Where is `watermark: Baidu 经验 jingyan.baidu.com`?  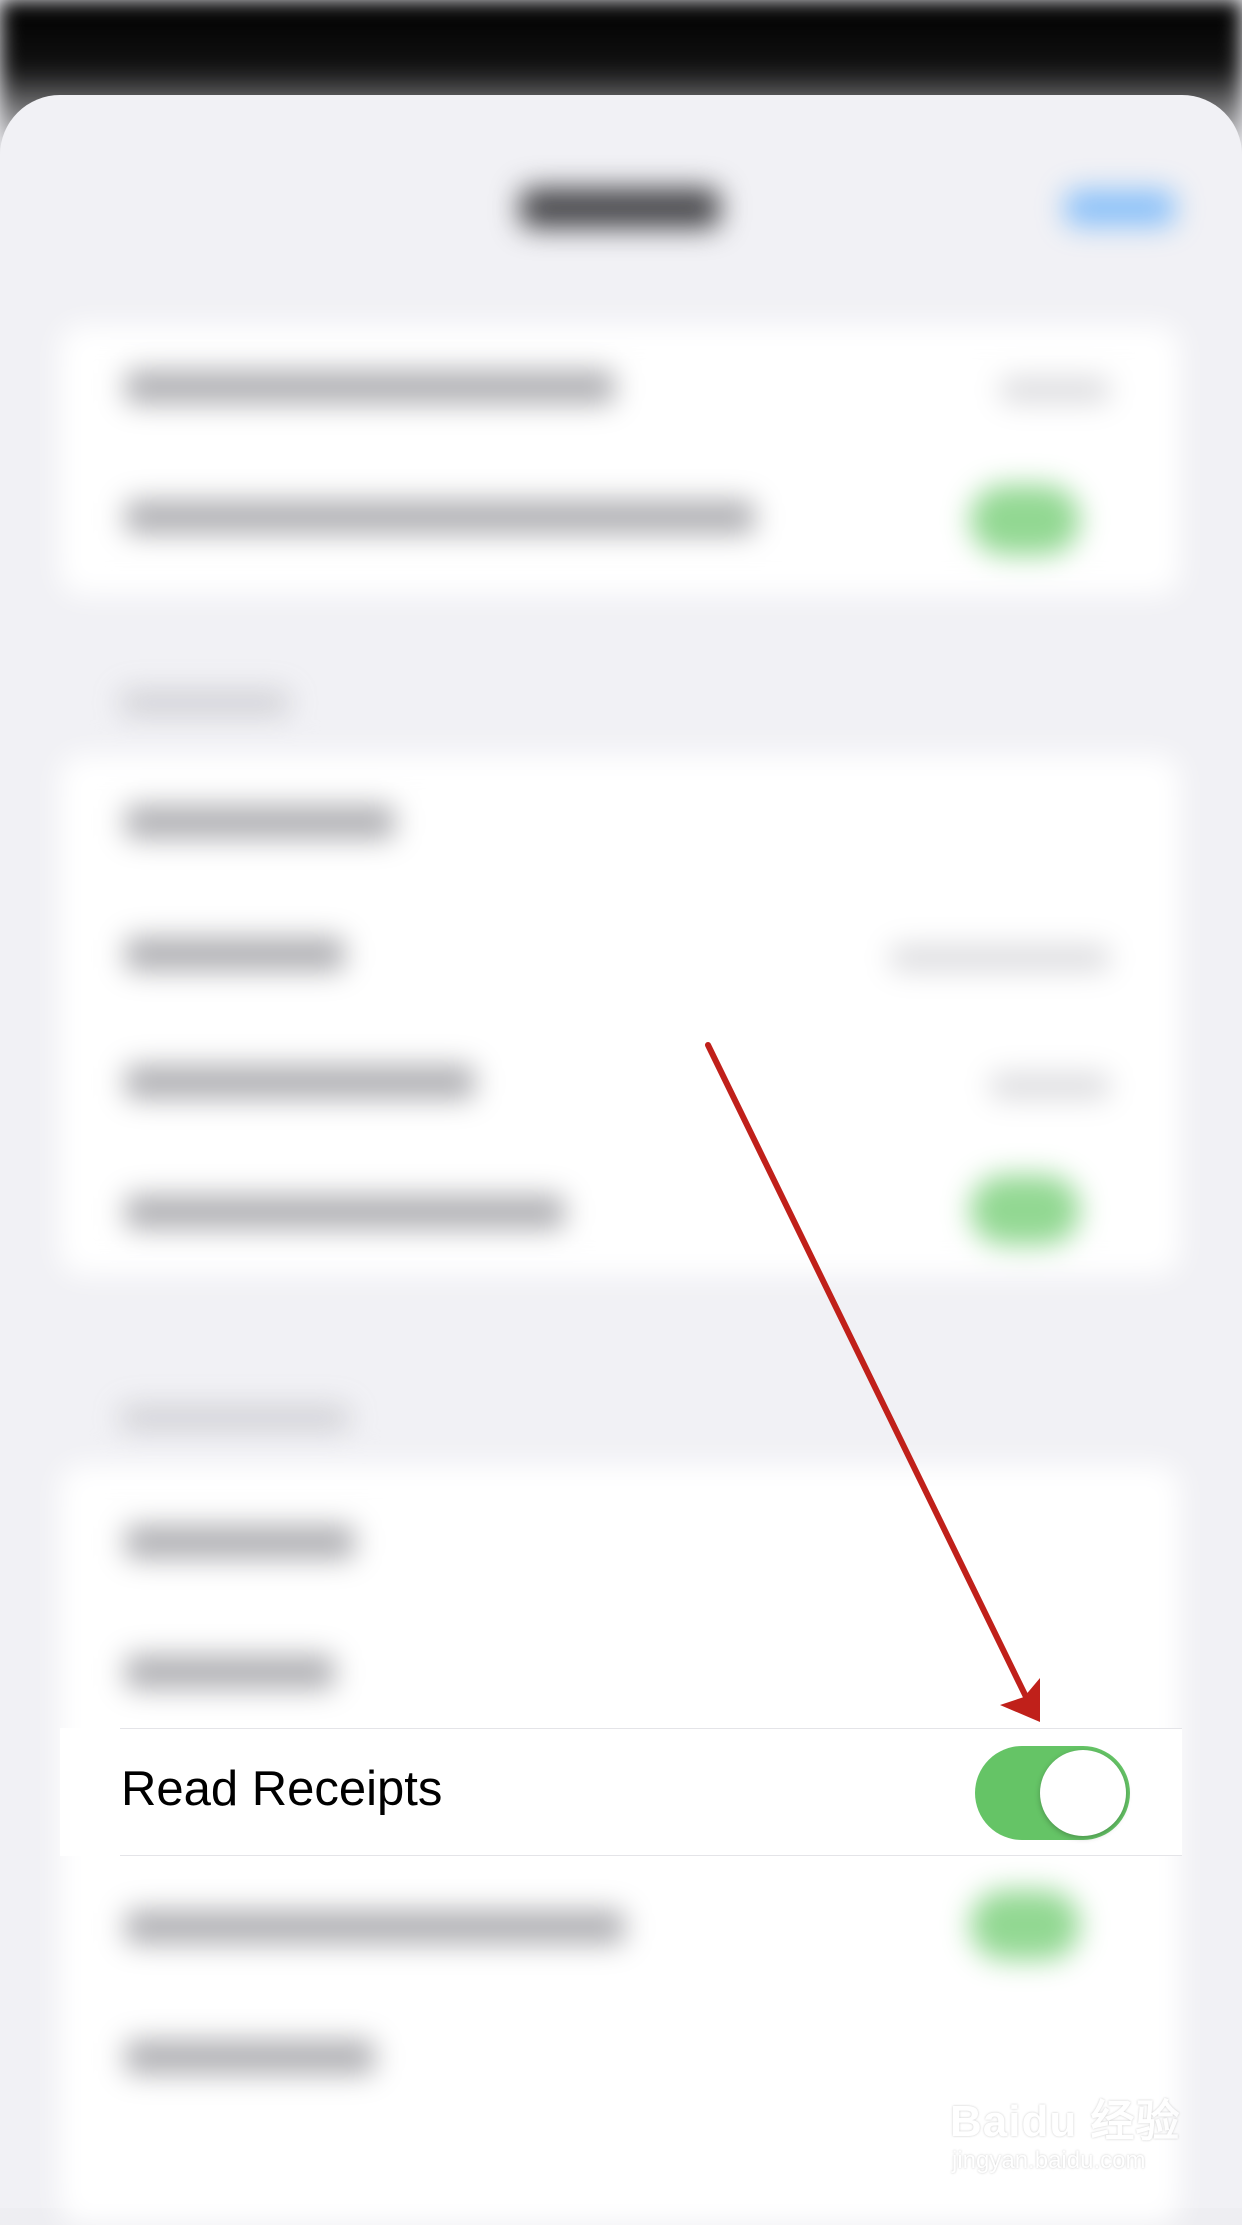 watermark: Baidu 经验 jingyan.baidu.com is located at coordinates (1075, 2130).